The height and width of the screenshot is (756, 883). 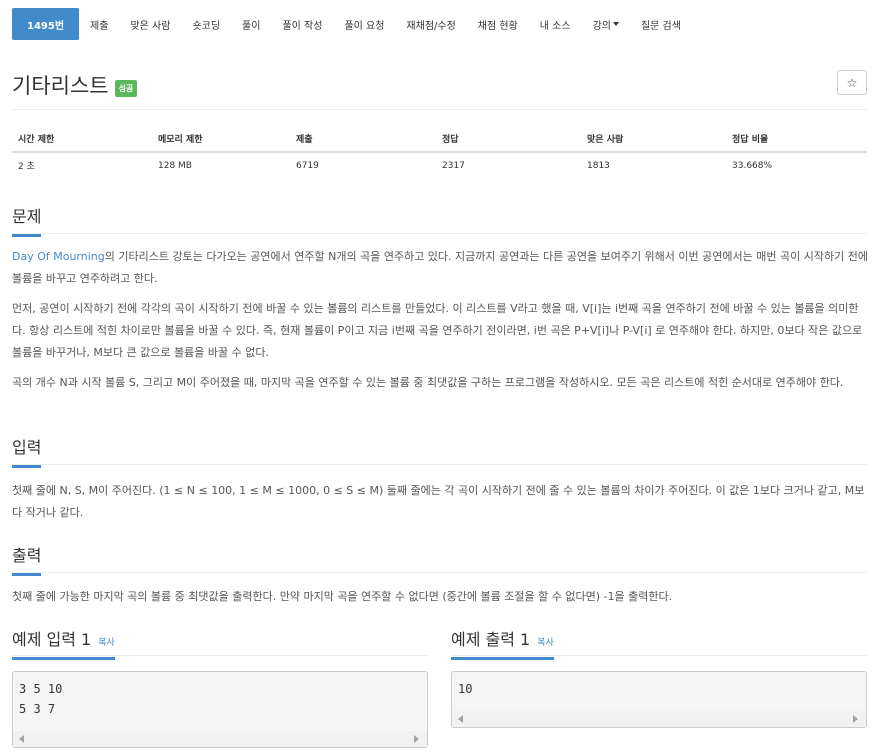 What do you see at coordinates (46, 24) in the screenshot?
I see `tab-problem: 1495번` at bounding box center [46, 24].